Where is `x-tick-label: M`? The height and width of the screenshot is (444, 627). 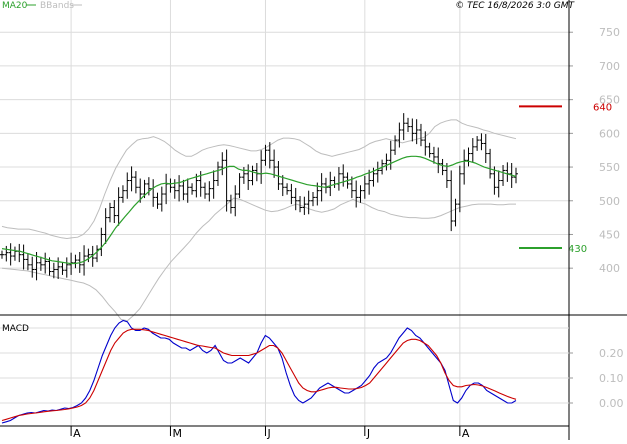
x-tick-label: M is located at coordinates (177, 433).